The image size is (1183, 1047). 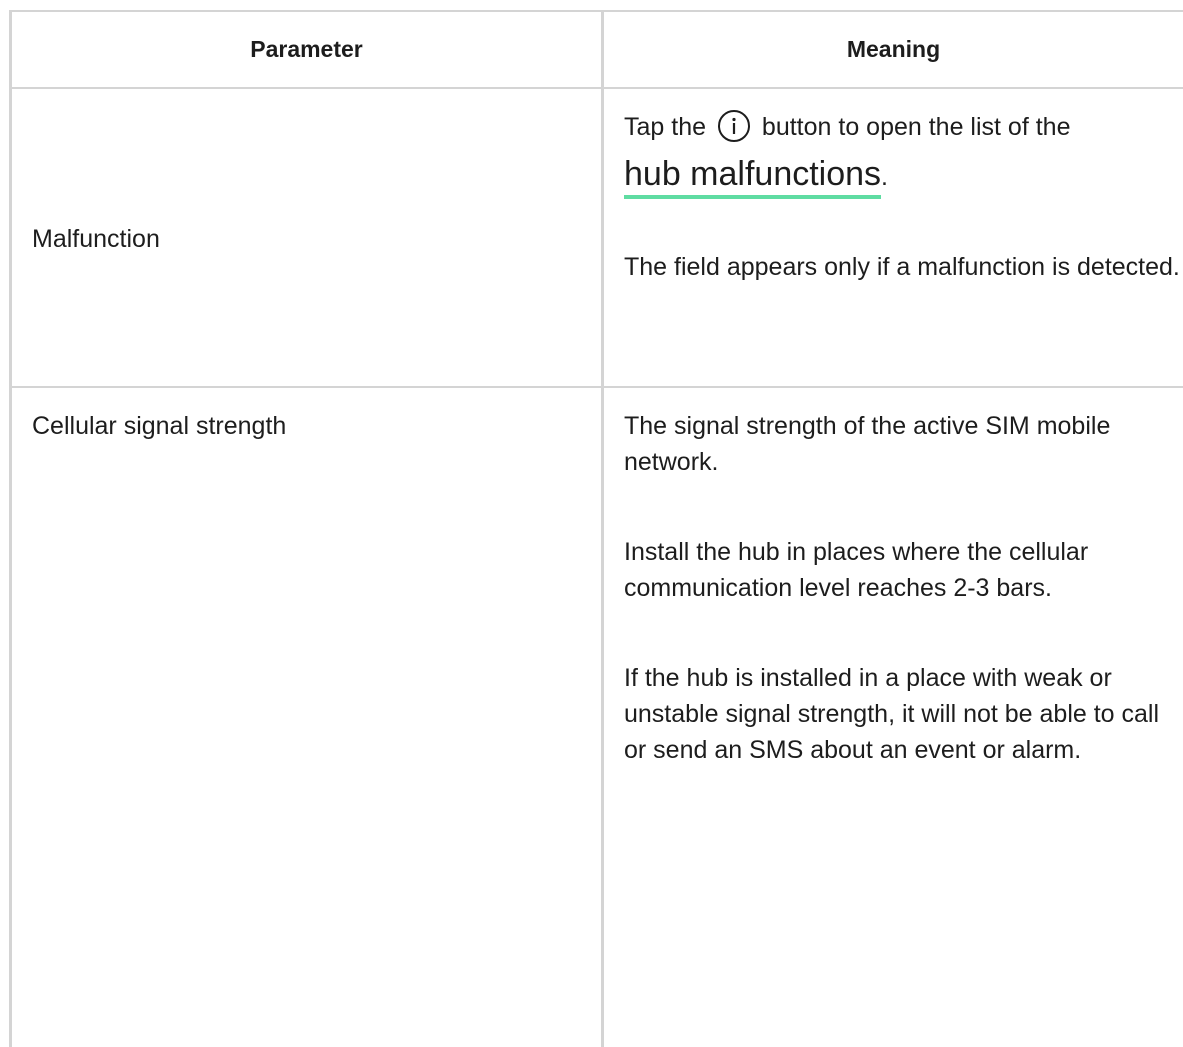 I want to click on tap-suffix-text: button to open the list of the, so click(x=916, y=127).